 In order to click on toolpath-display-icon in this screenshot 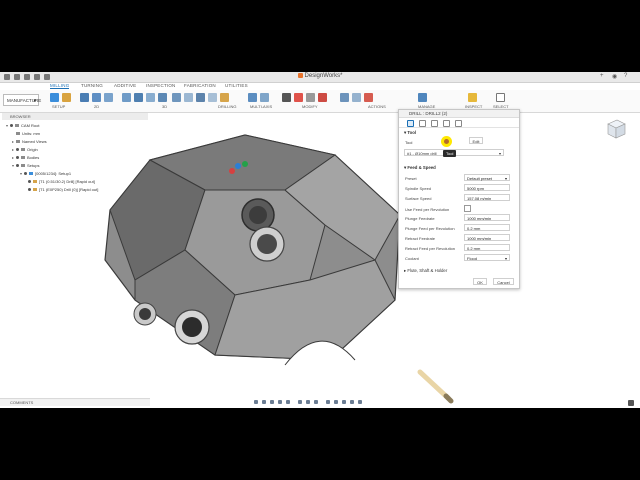, I will do `click(344, 402)`.